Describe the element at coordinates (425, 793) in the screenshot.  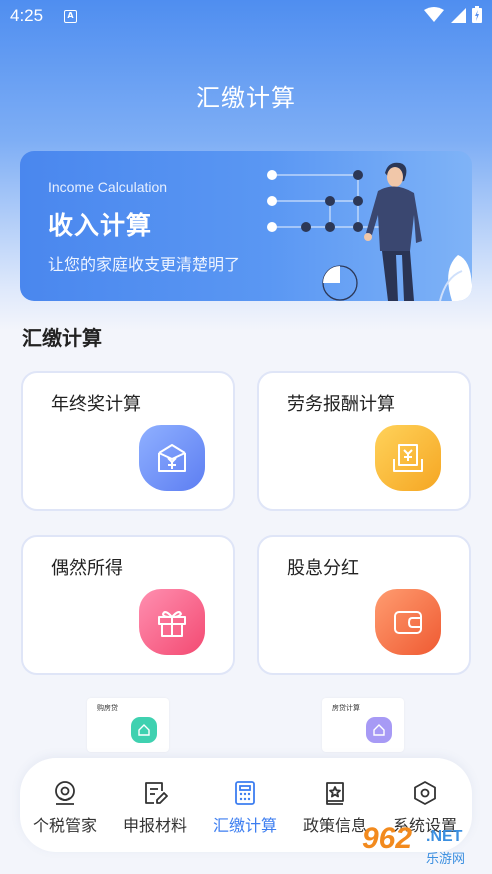
I see `settings-hexagon-icon` at that location.